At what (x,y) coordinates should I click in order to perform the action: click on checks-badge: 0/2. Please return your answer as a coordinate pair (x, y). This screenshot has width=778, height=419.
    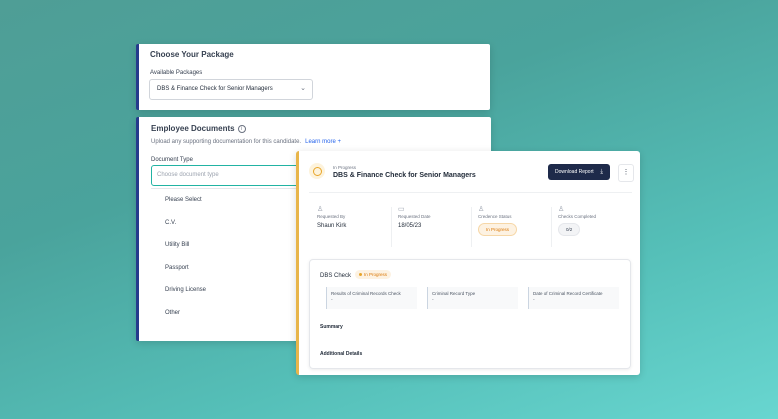
    Looking at the image, I should click on (569, 229).